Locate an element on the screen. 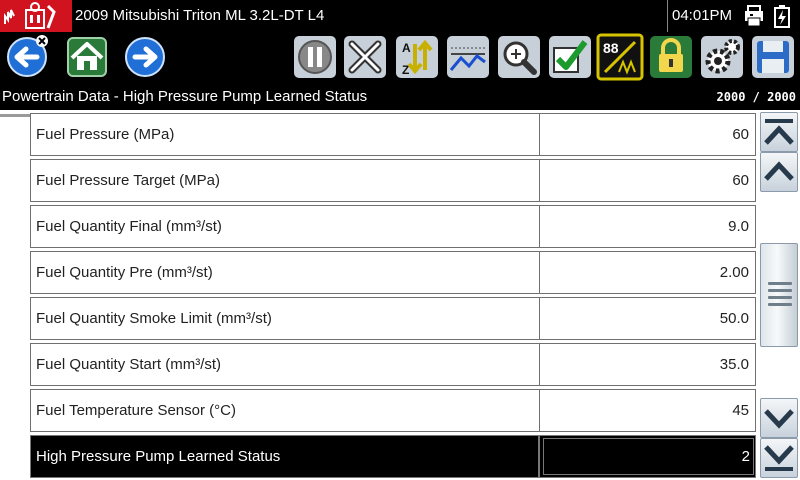 This screenshot has width=800, height=480. sort-button: A Z is located at coordinates (417, 57).